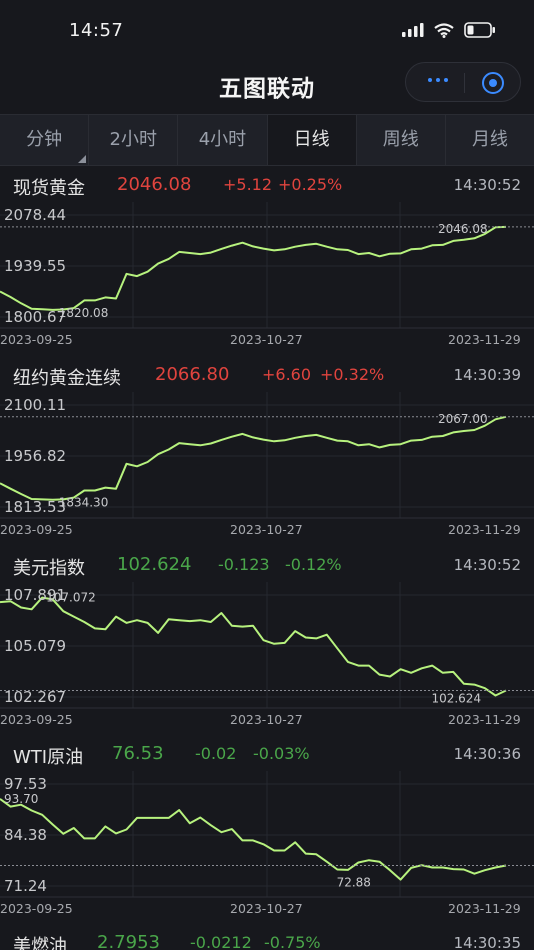 The height and width of the screenshot is (950, 534). What do you see at coordinates (154, 184) in the screenshot?
I see `instrument-price: 2046.08` at bounding box center [154, 184].